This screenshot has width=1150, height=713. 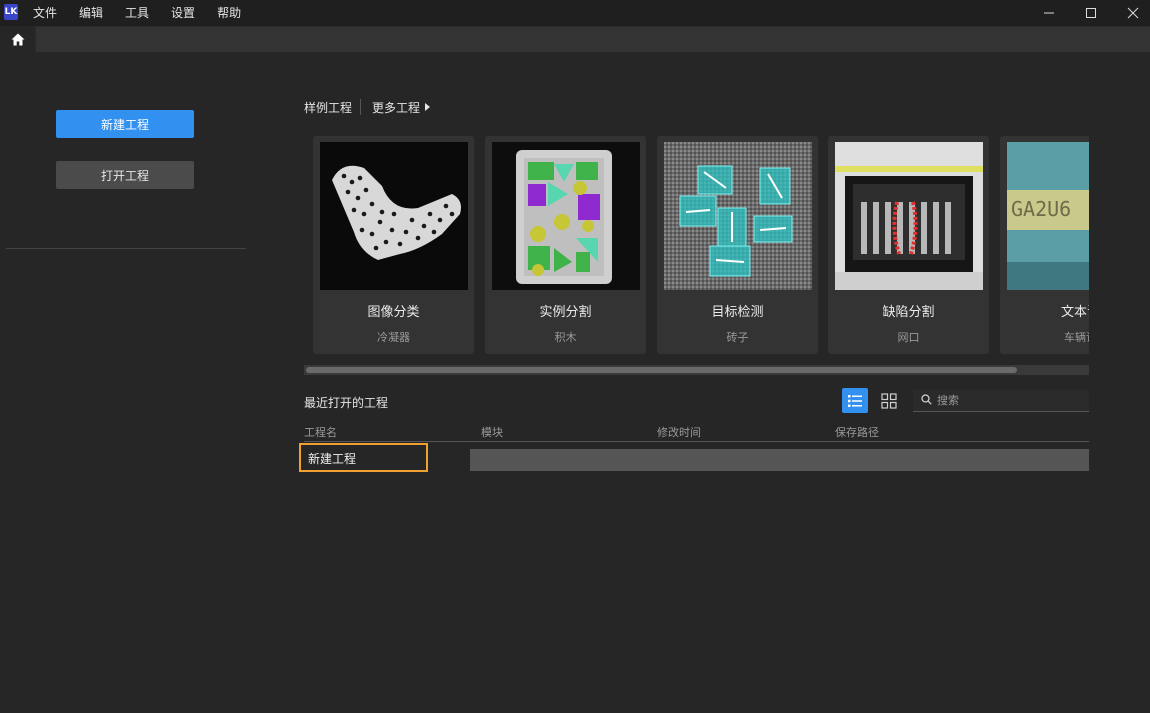 What do you see at coordinates (696, 441) in the screenshot?
I see `table-header-divider` at bounding box center [696, 441].